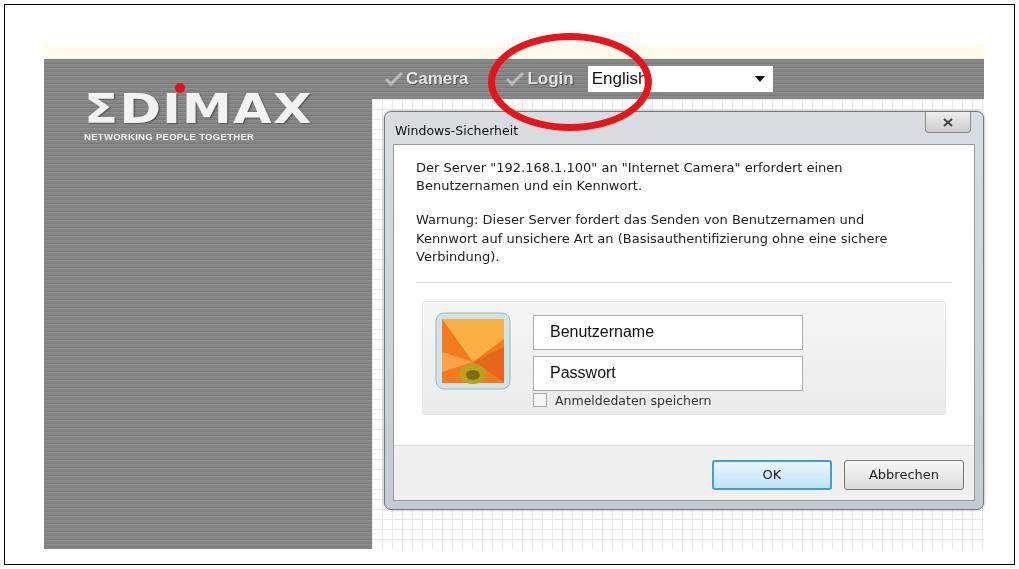  Describe the element at coordinates (772, 474) in the screenshot. I see `ok-button: OK` at that location.